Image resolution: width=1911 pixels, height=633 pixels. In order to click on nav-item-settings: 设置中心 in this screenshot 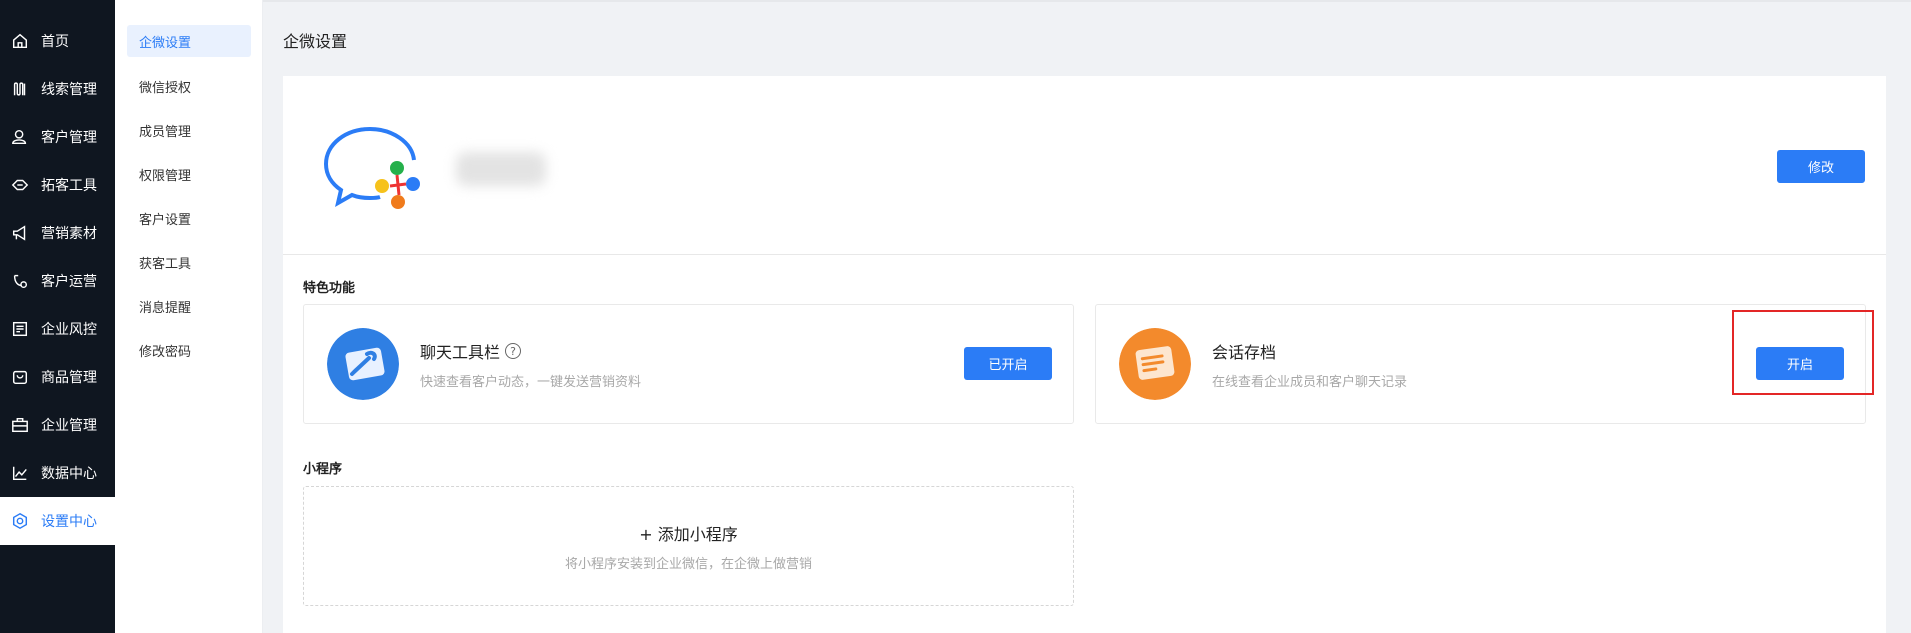, I will do `click(57, 521)`.